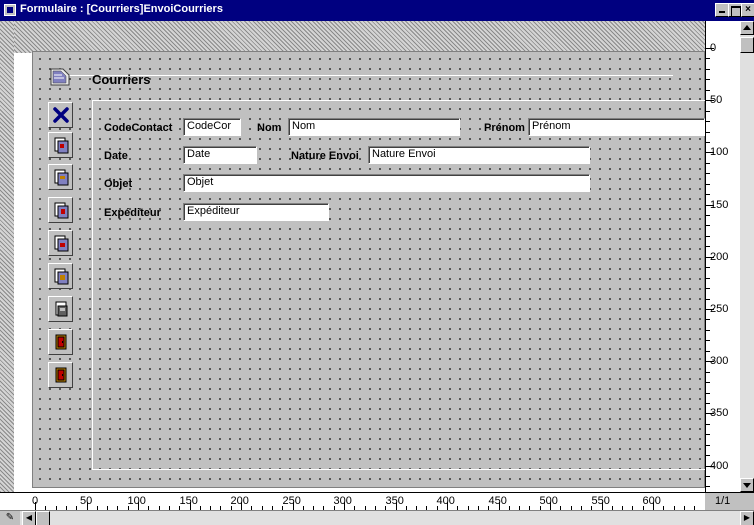 The image size is (754, 525). I want to click on hatched-margin-left, so click(7, 256).